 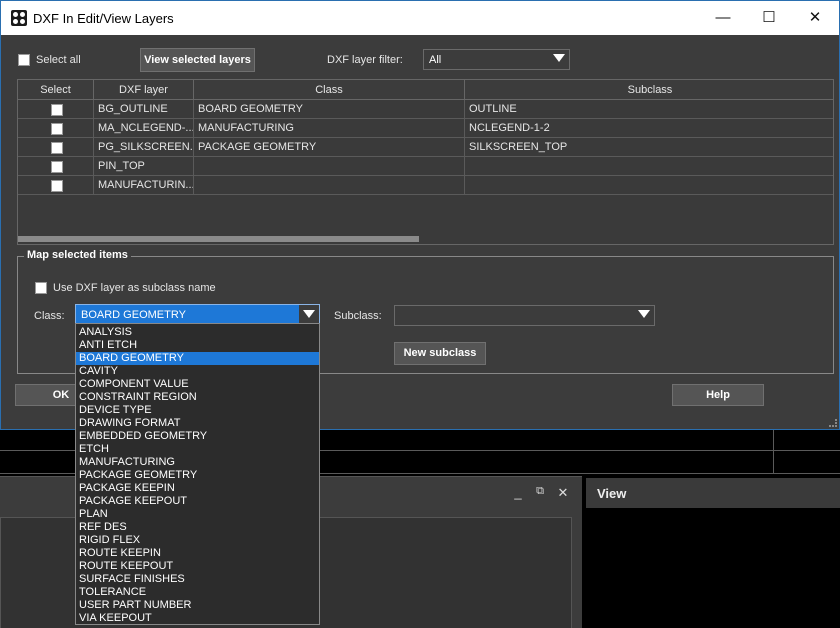 I want to click on resize-grip-icon, so click(x=833, y=423).